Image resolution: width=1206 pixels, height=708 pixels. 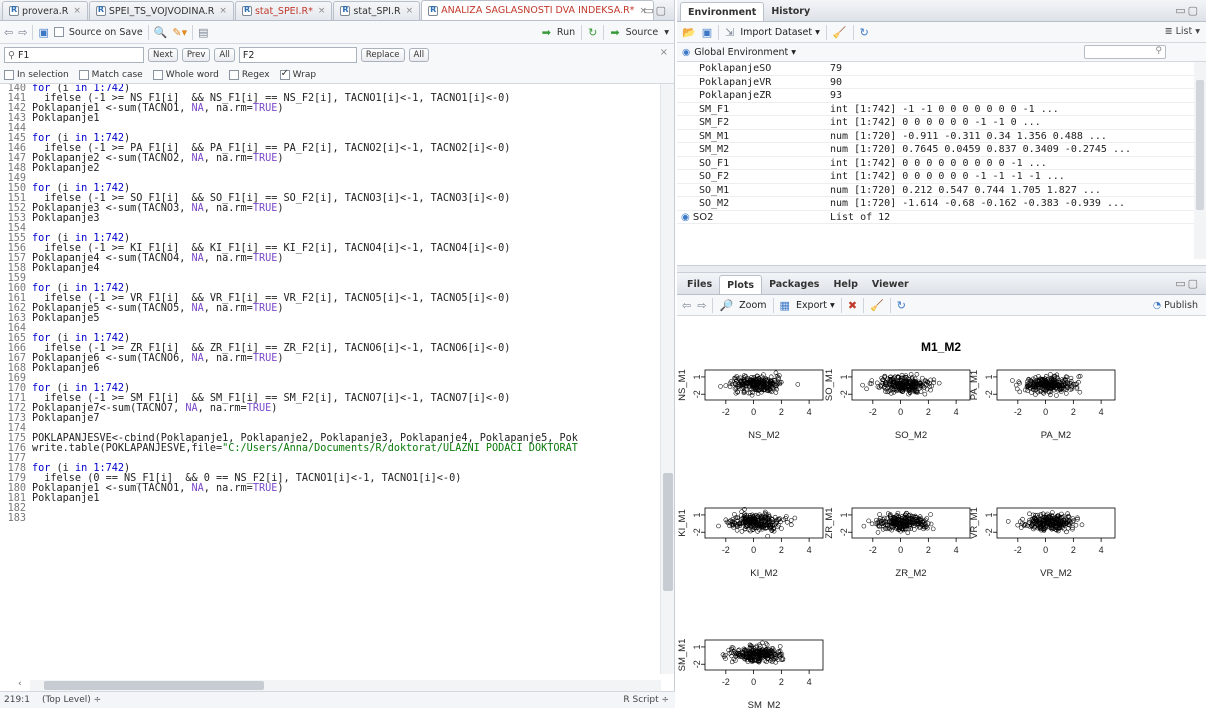 I want to click on find-next-button: Next, so click(x=163, y=55).